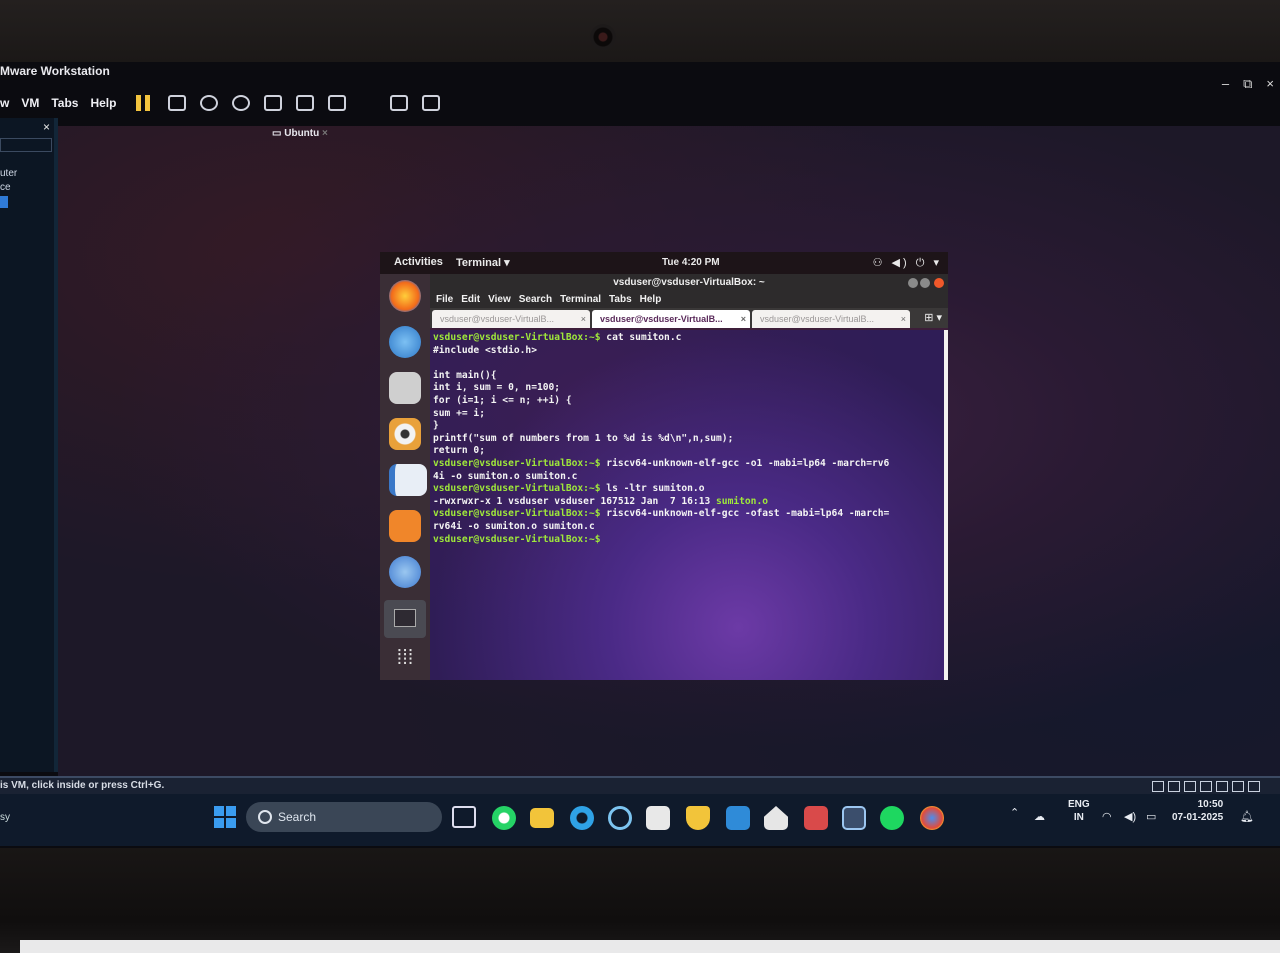 The height and width of the screenshot is (953, 1280). What do you see at coordinates (64, 103) in the screenshot?
I see `menu-tabs: Tabs` at bounding box center [64, 103].